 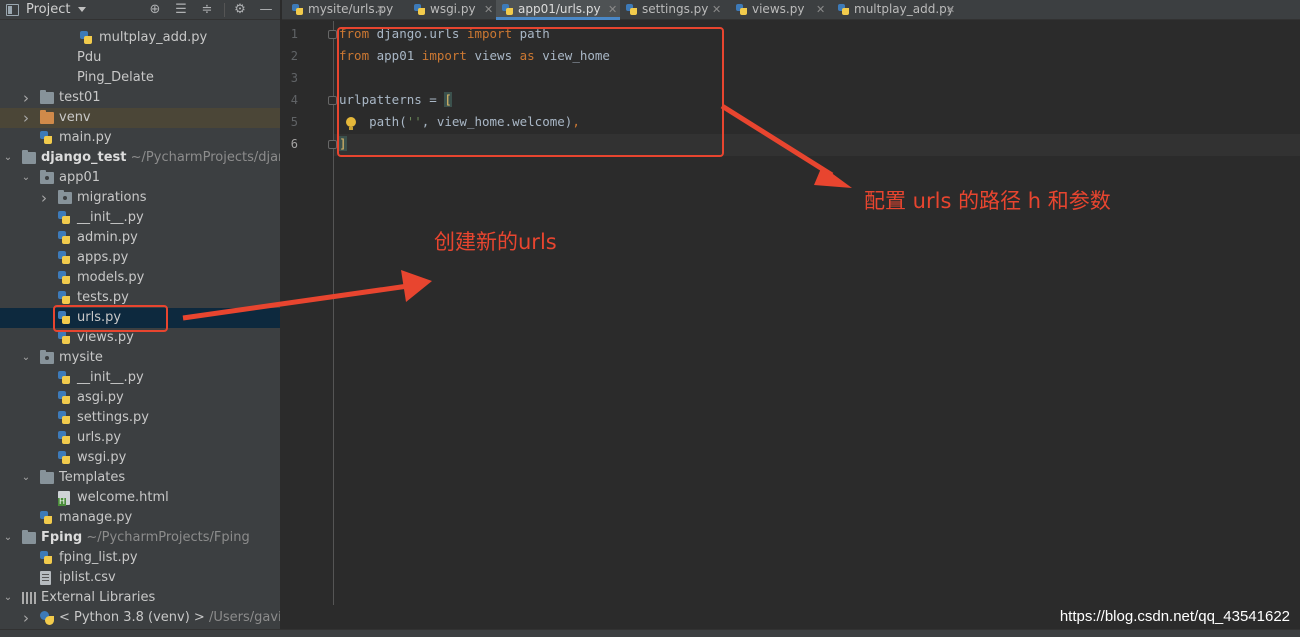 I want to click on tree-item-name: < Python 3.8 (venv) >, so click(x=132, y=617).